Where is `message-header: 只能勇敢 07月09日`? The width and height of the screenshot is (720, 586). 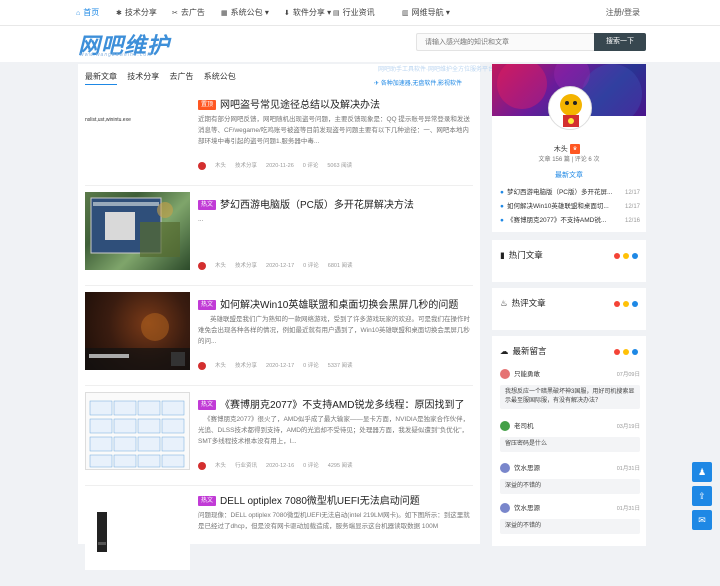 message-header: 只能勇敢 07月09日 is located at coordinates (570, 375).